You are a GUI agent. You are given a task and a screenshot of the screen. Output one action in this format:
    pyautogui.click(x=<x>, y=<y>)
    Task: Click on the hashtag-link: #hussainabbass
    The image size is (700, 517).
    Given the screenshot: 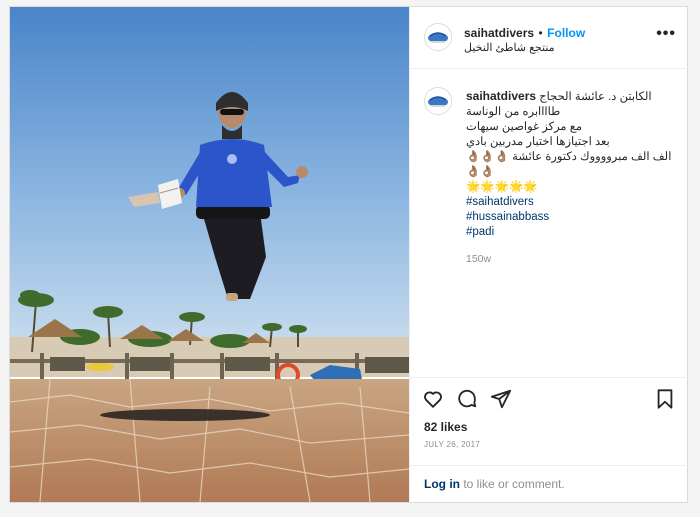 What is the action you would take?
    pyautogui.click(x=571, y=217)
    